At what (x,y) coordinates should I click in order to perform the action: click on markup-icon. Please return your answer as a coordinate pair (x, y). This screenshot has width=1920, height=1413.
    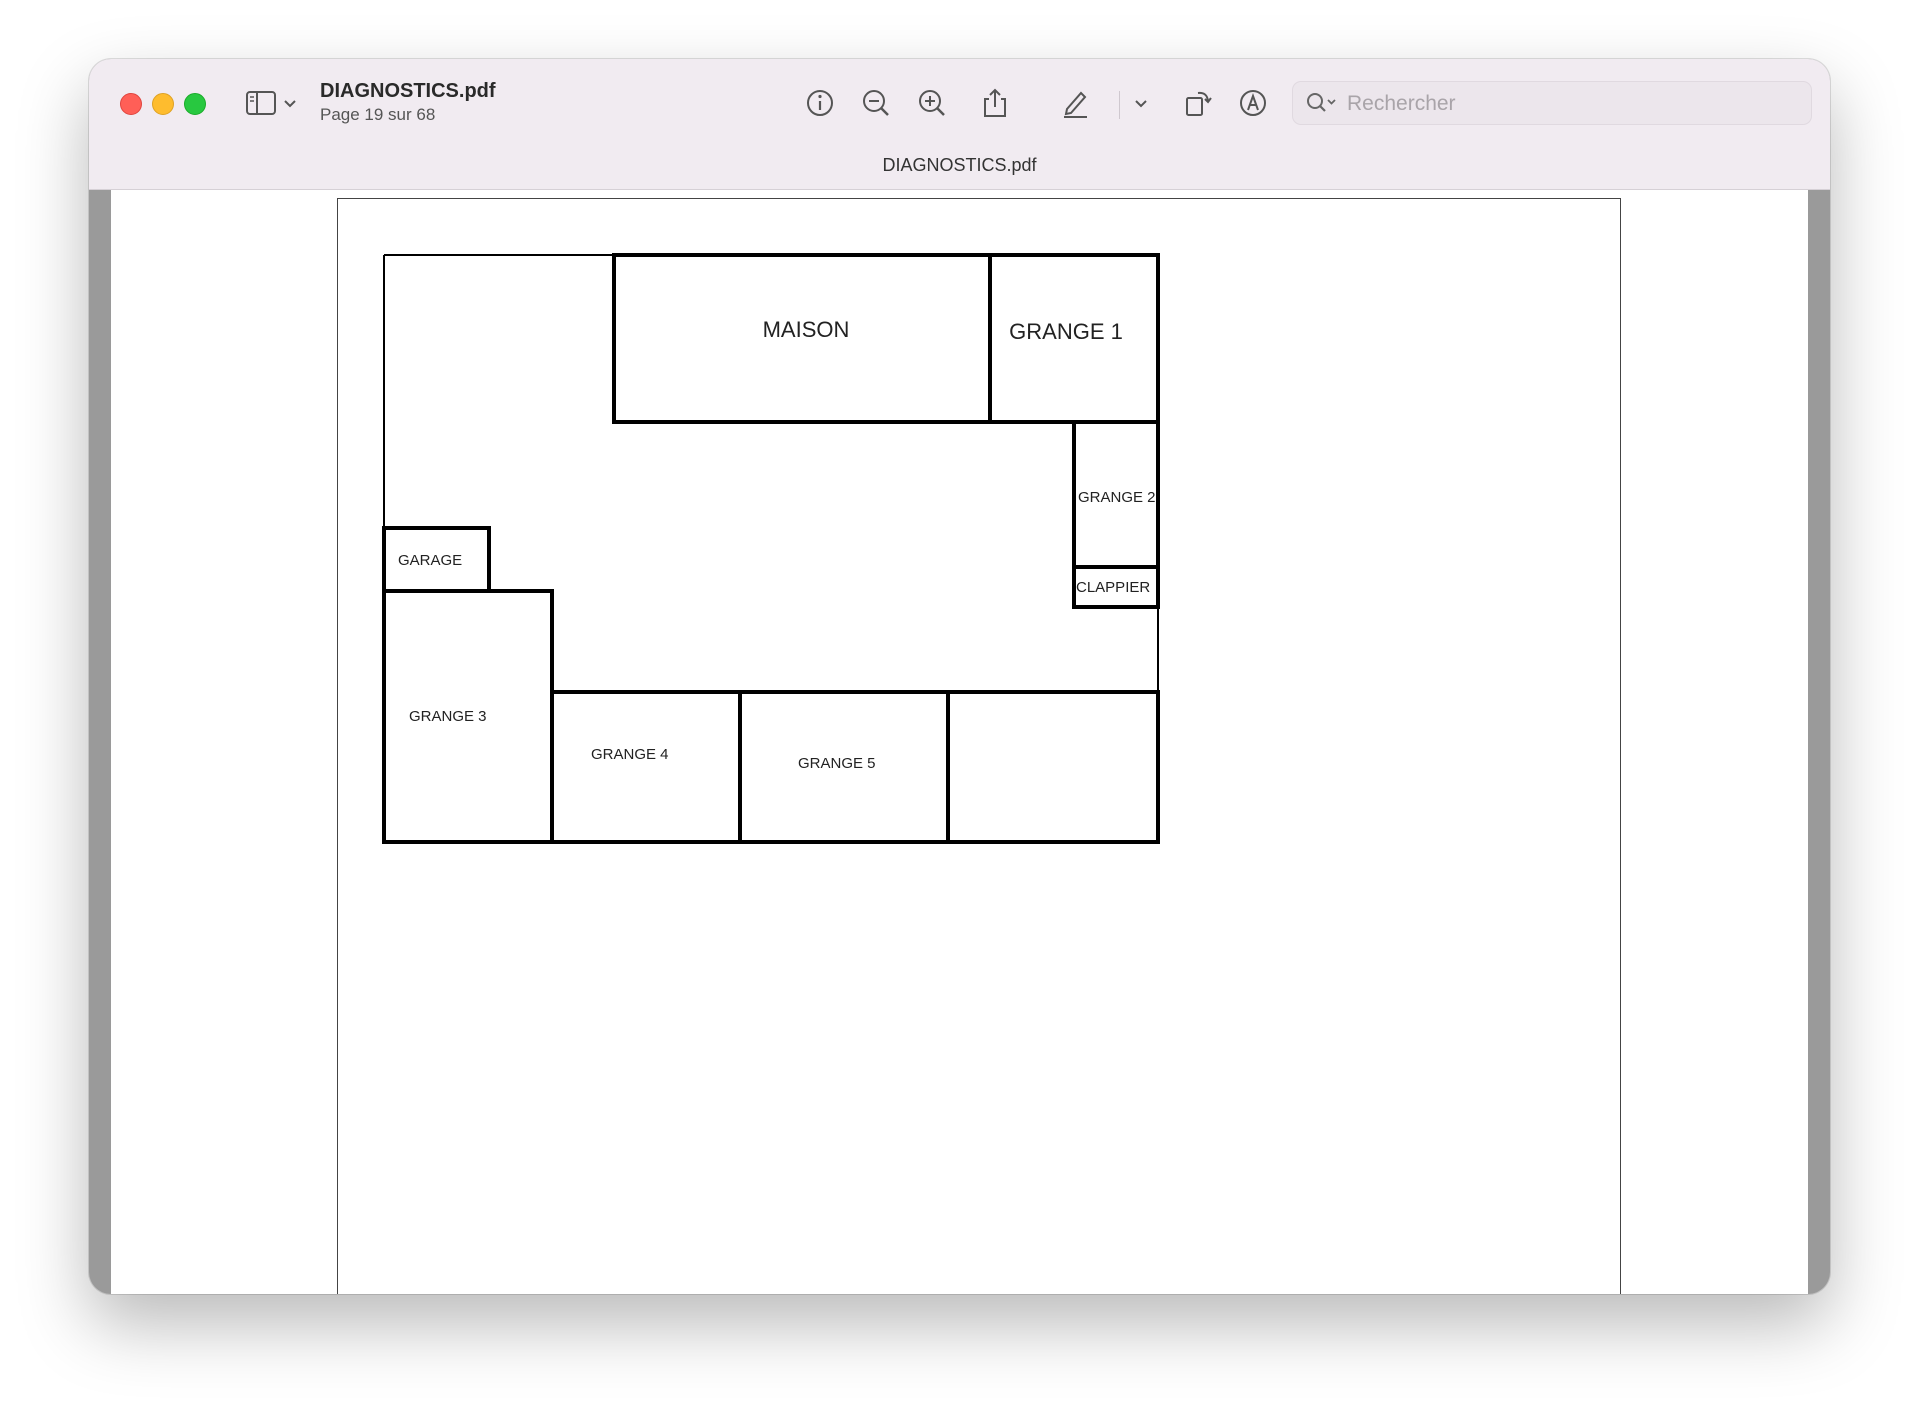
    Looking at the image, I should click on (1253, 103).